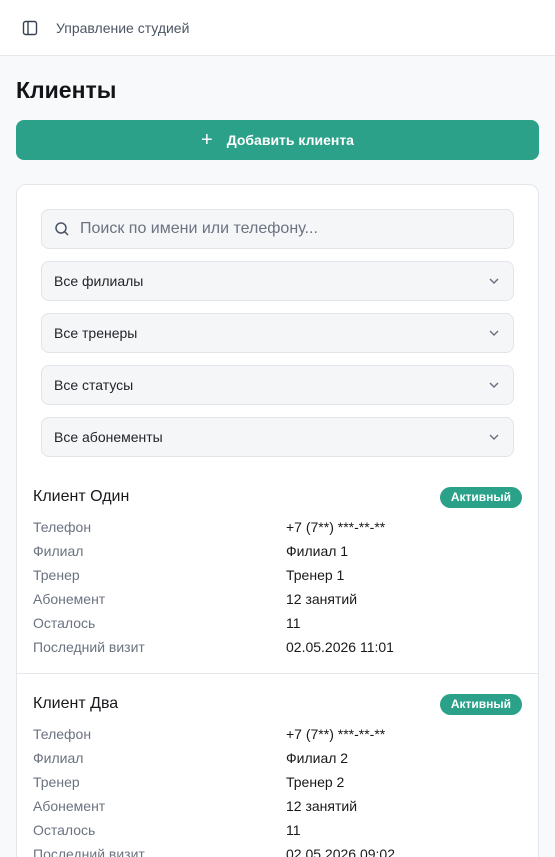 The width and height of the screenshot is (555, 857). What do you see at coordinates (76, 703) in the screenshot?
I see `client-name: Клиент Два` at bounding box center [76, 703].